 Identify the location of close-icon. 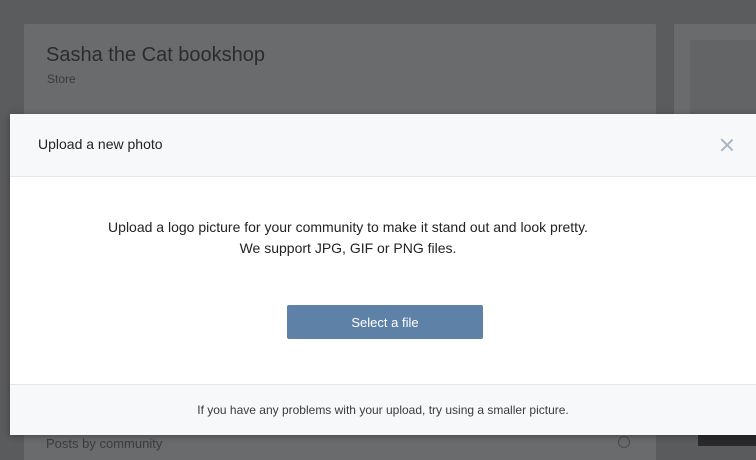
(727, 145).